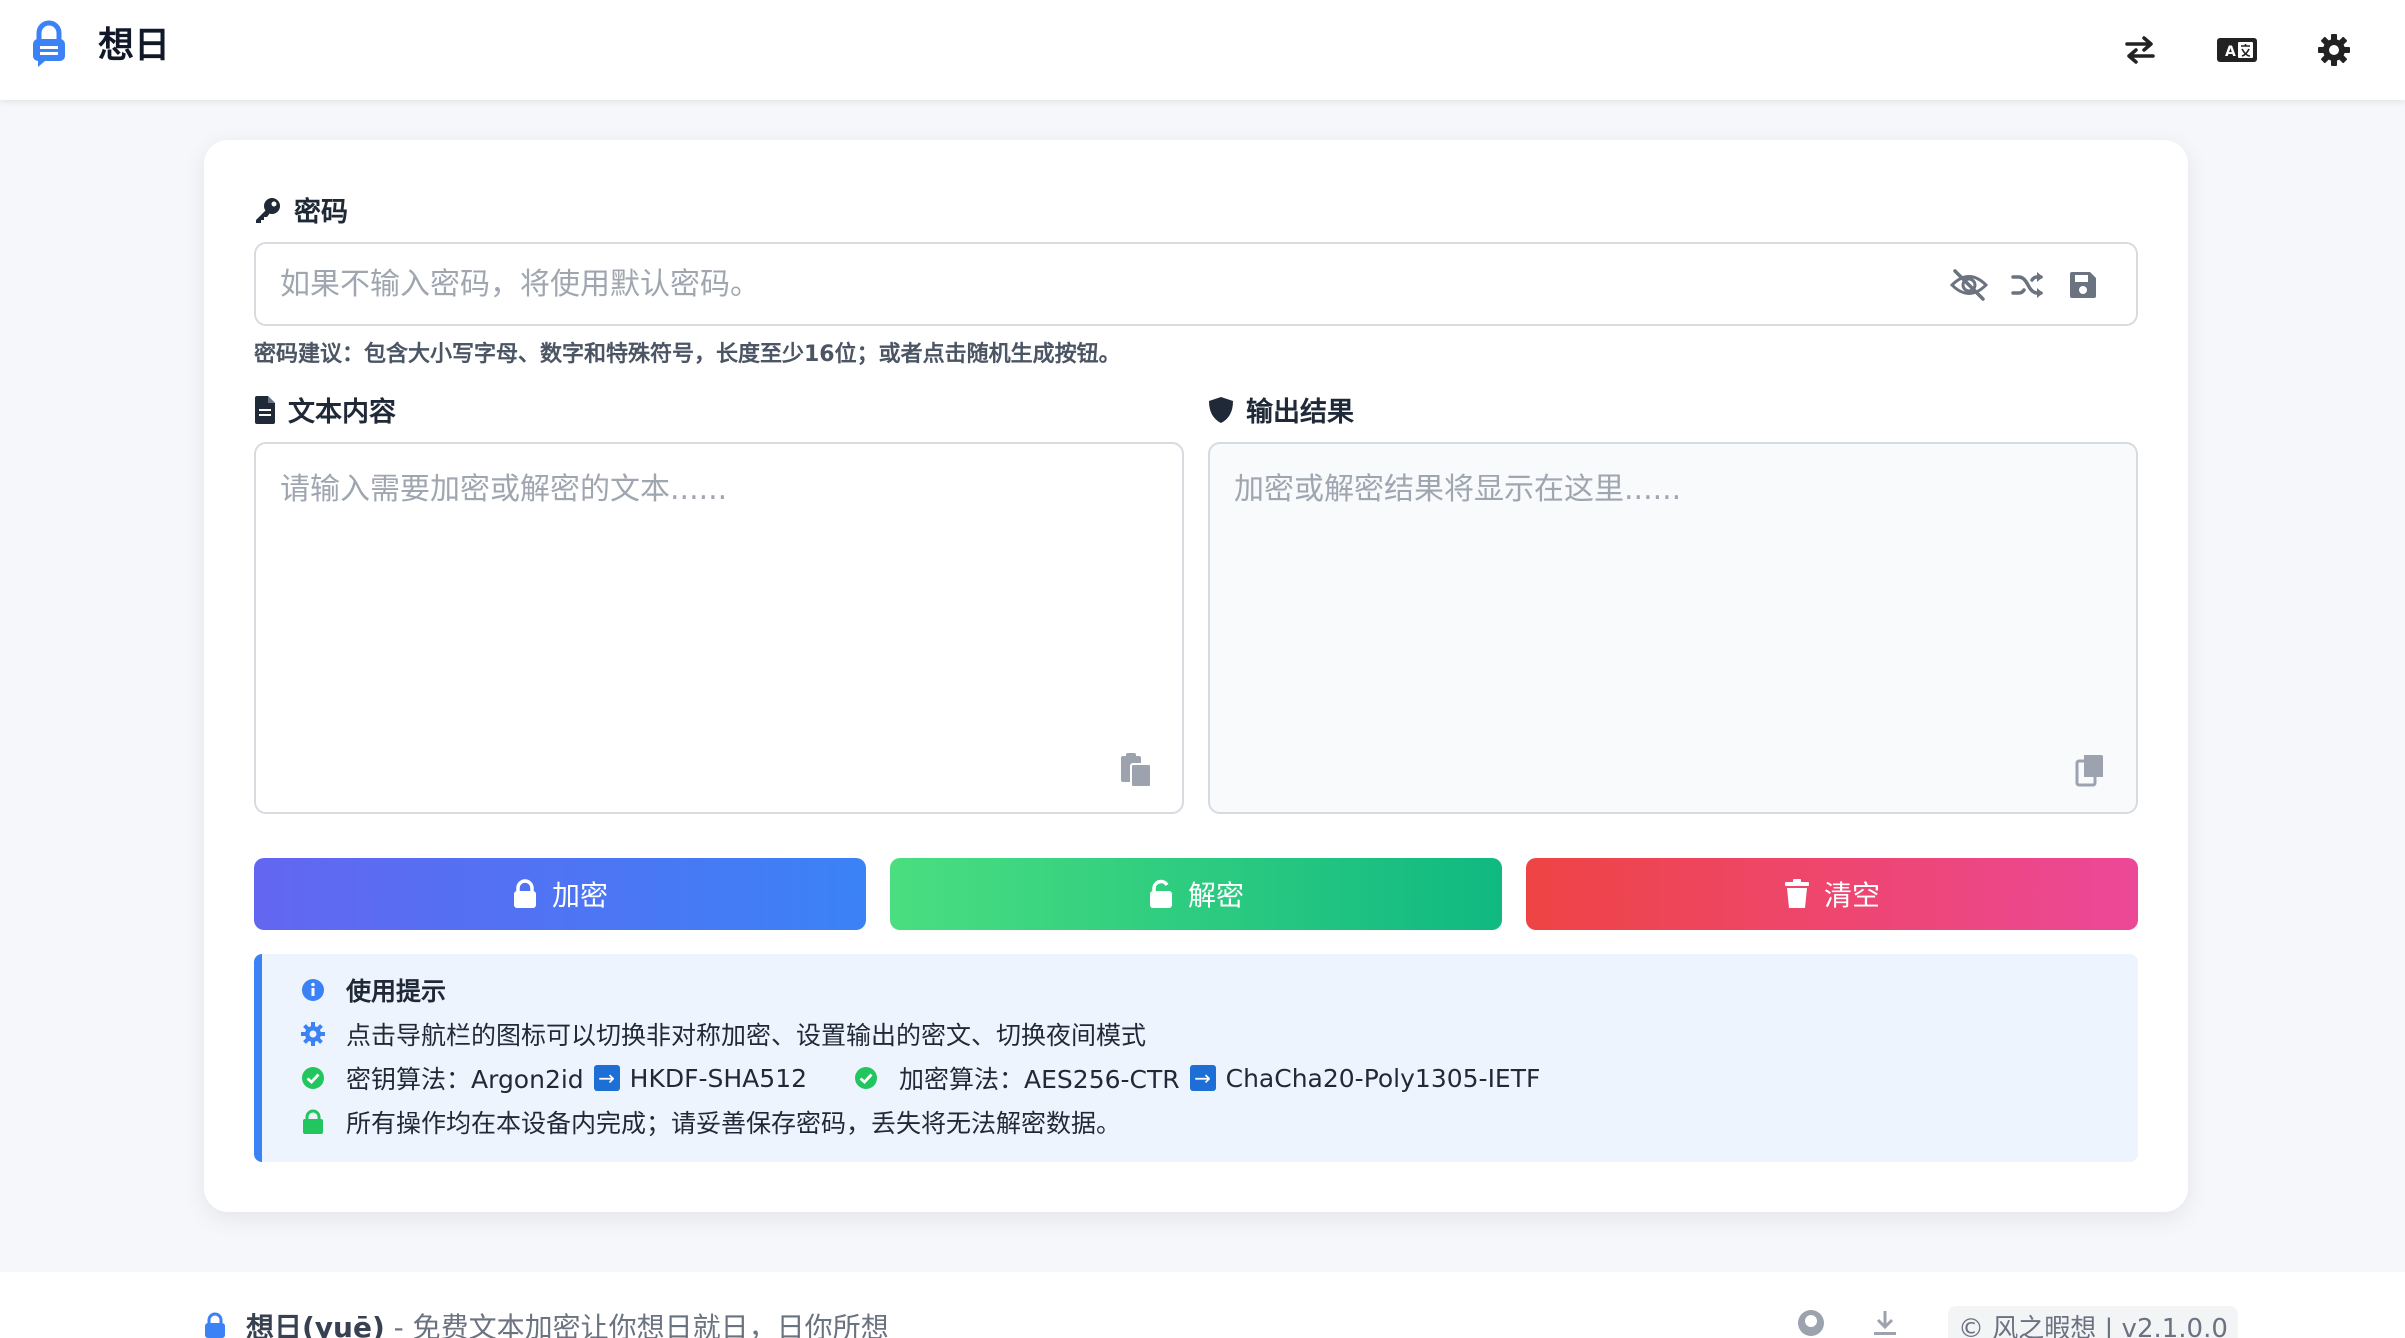 The height and width of the screenshot is (1338, 2405). I want to click on gear-icon, so click(2334, 50).